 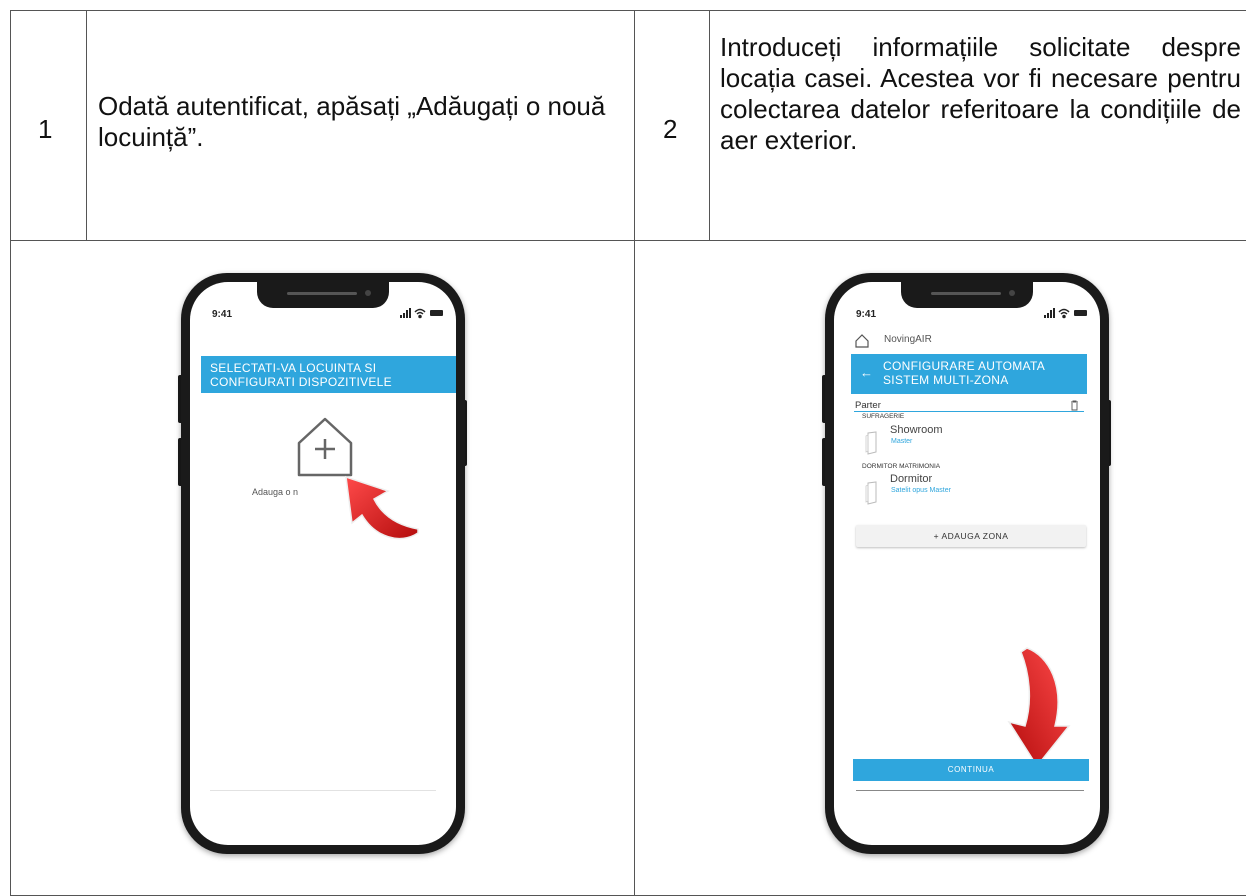 I want to click on add-home-label-left: Adauga o n, so click(x=275, y=492).